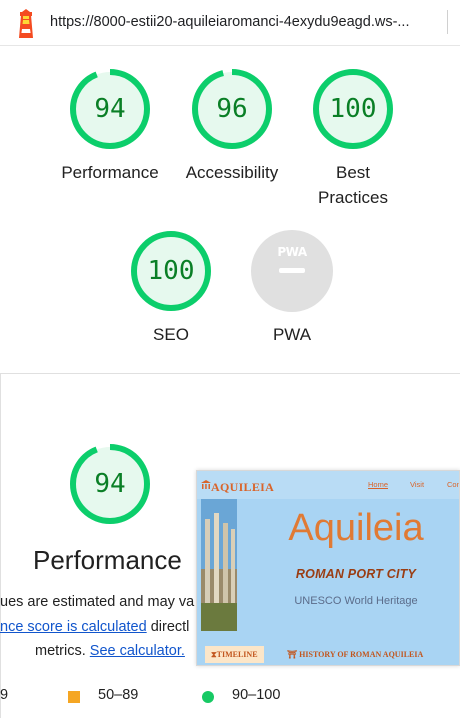  What do you see at coordinates (353, 185) in the screenshot?
I see `best-practices-label: Best Practices` at bounding box center [353, 185].